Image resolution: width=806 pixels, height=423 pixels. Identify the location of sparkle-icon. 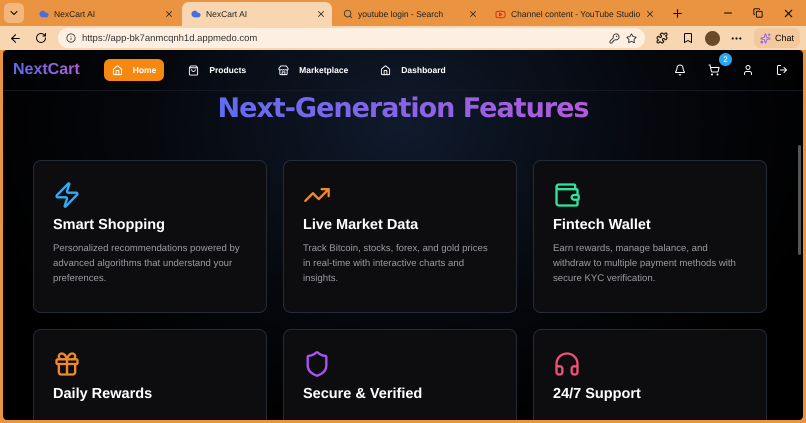
(765, 38).